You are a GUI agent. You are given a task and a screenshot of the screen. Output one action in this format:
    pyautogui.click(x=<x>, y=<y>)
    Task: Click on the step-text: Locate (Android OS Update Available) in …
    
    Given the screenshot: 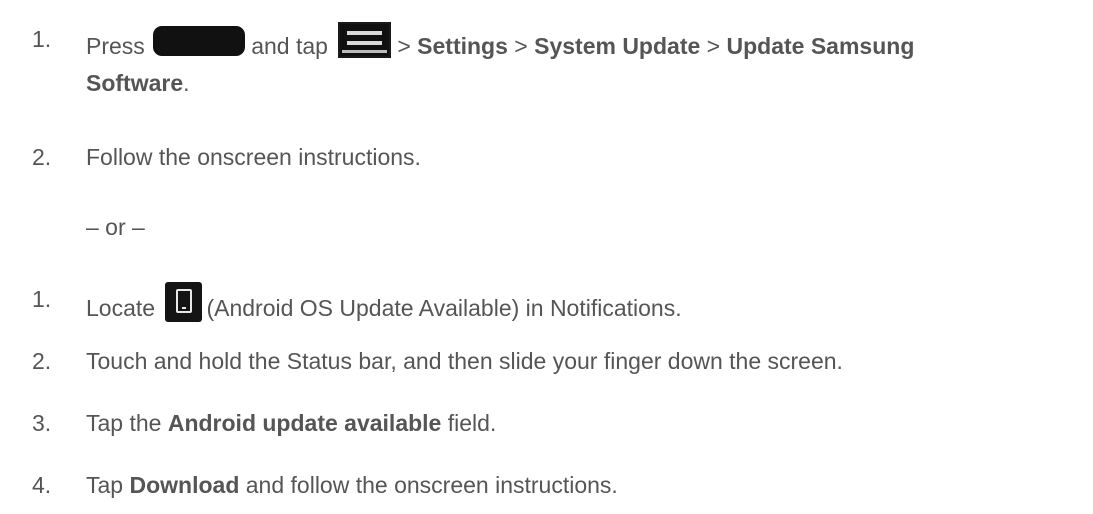 What is the action you would take?
    pyautogui.click(x=384, y=303)
    